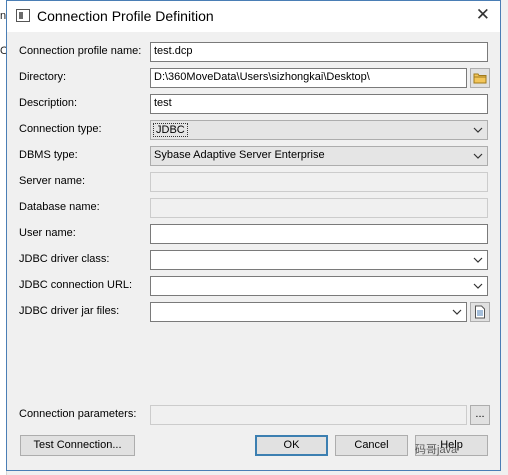 This screenshot has width=508, height=475. Describe the element at coordinates (60, 129) in the screenshot. I see `connection-type-label: Connection type:` at that location.